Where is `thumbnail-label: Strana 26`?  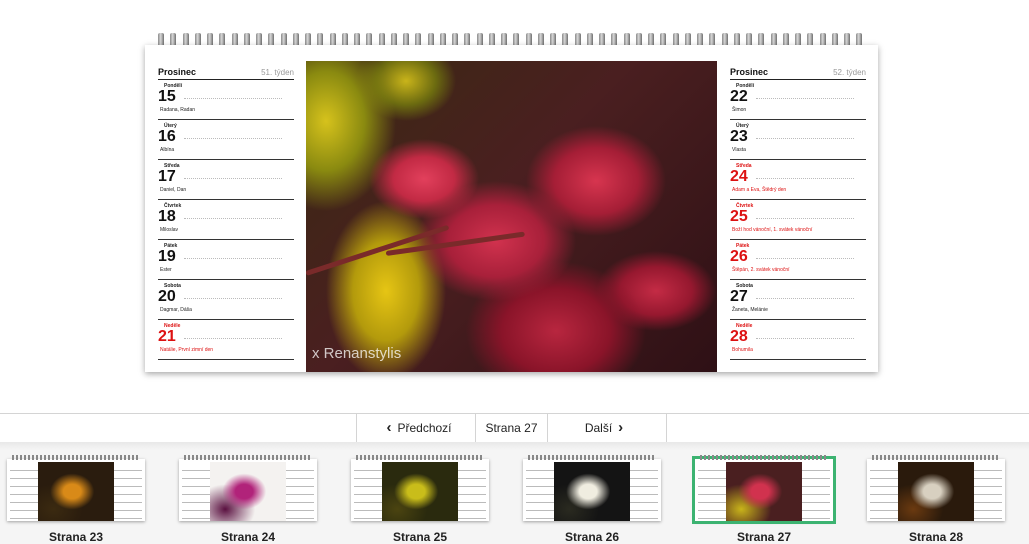 thumbnail-label: Strana 26 is located at coordinates (592, 537).